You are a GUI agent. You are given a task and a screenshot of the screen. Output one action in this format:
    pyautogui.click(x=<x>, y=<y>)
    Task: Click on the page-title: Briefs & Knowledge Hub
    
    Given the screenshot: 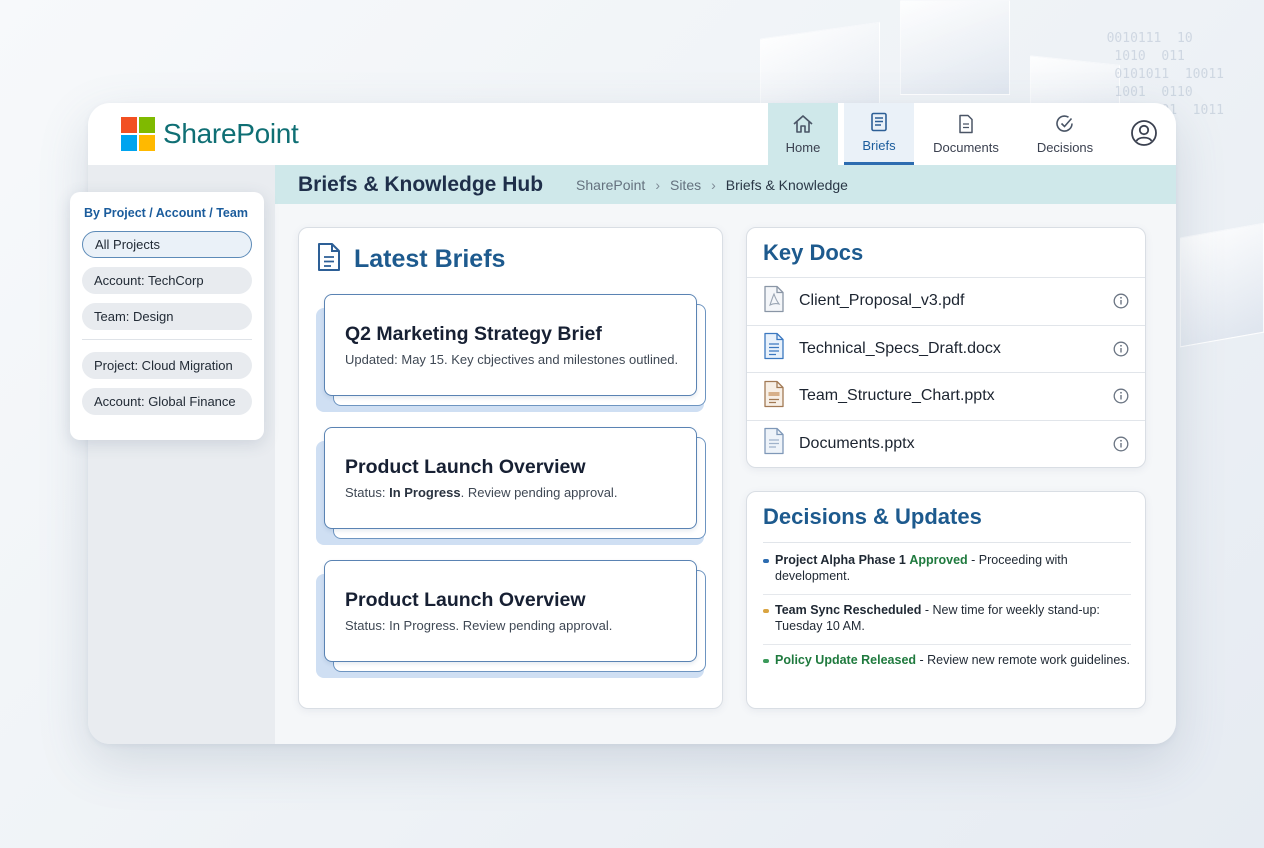 What is the action you would take?
    pyautogui.click(x=421, y=184)
    